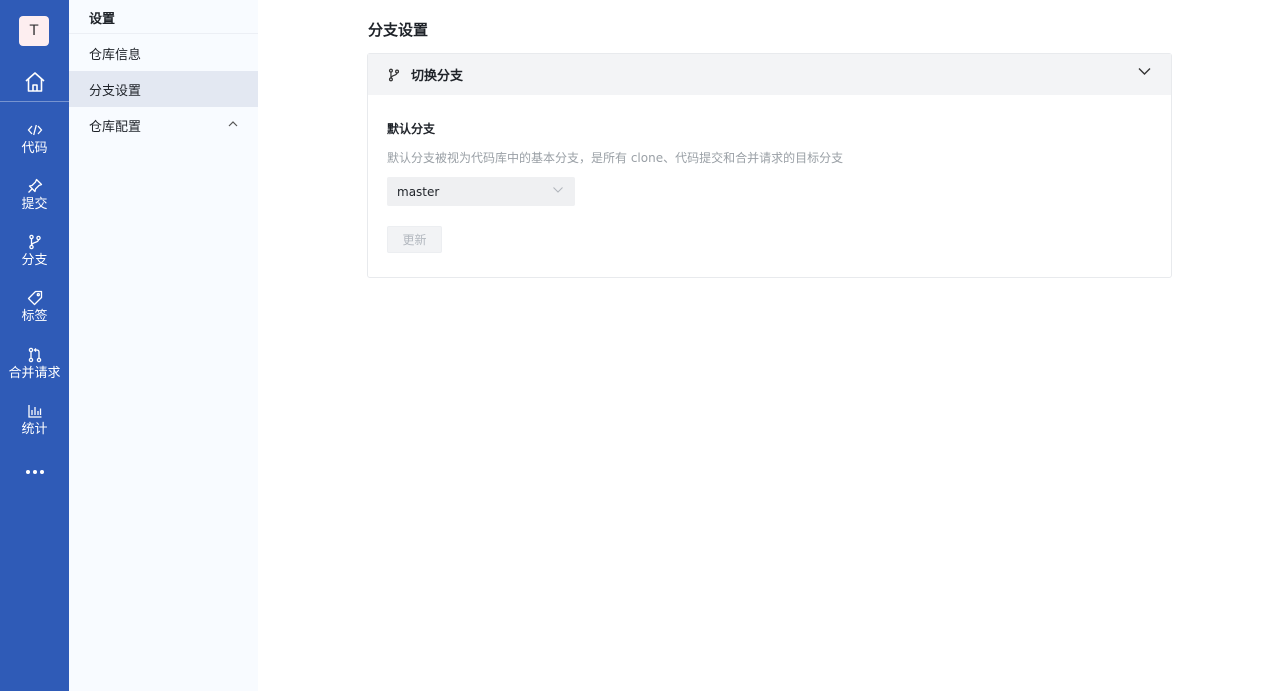 The height and width of the screenshot is (691, 1280). What do you see at coordinates (34, 345) in the screenshot?
I see `primary-rail: T 代码 提交 分支 标签 合并请求 统计` at bounding box center [34, 345].